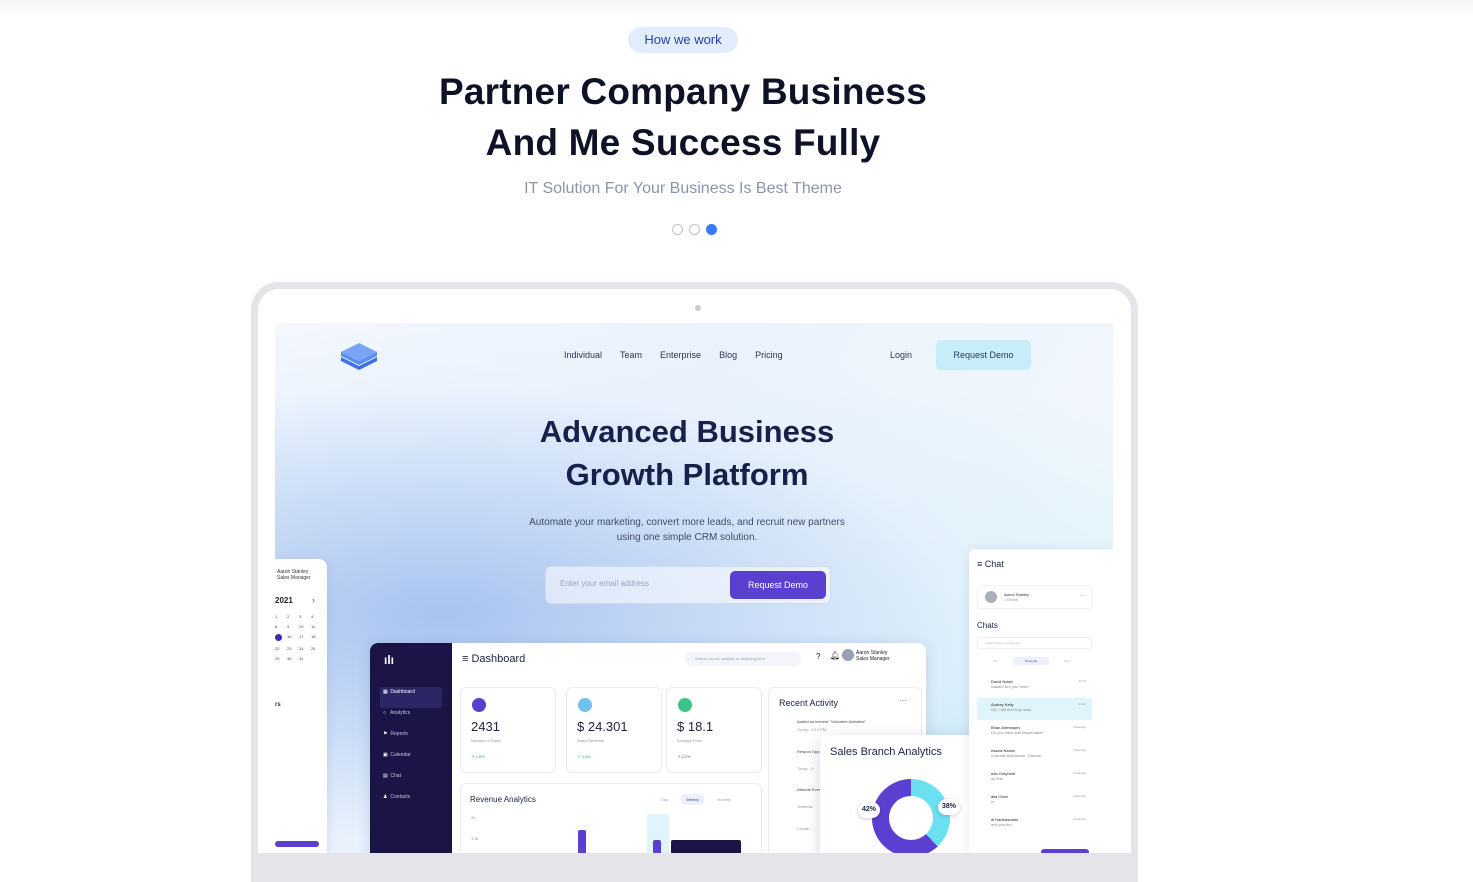 The height and width of the screenshot is (882, 1473). I want to click on help-icon: ?, so click(818, 656).